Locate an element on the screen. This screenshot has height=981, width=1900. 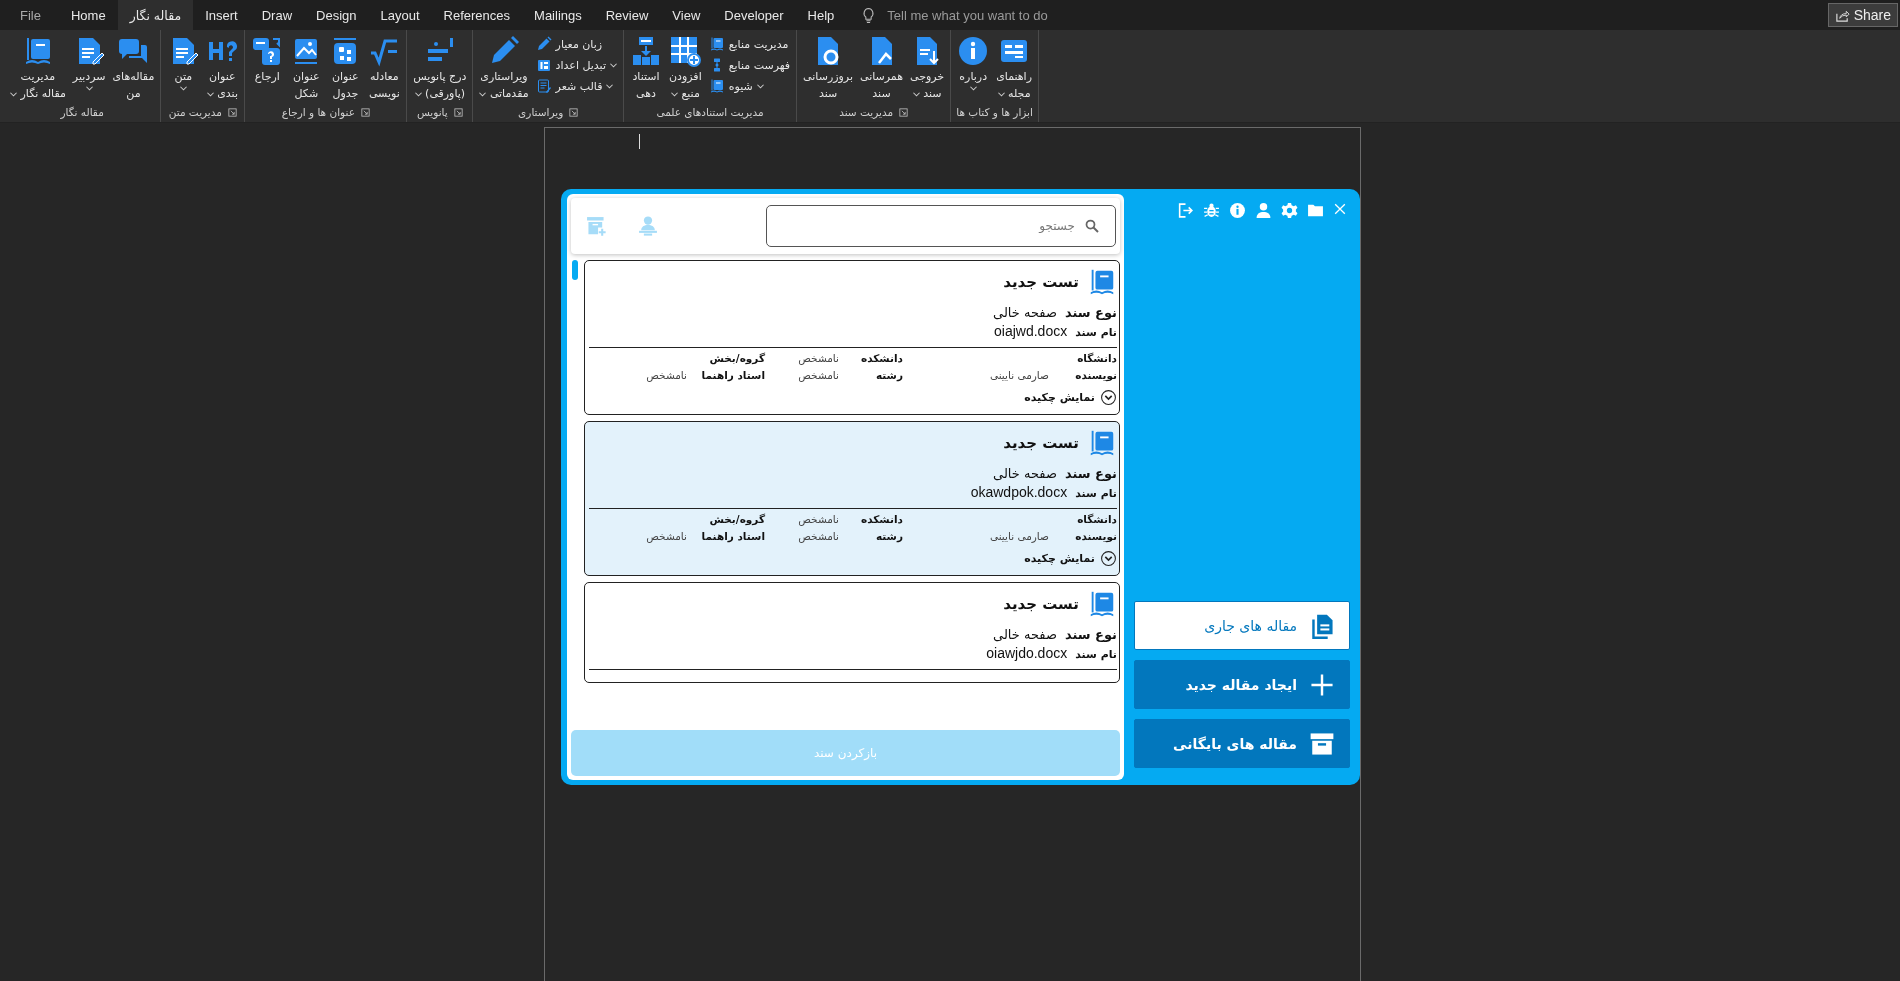
share-button: Share is located at coordinates (1862, 15).